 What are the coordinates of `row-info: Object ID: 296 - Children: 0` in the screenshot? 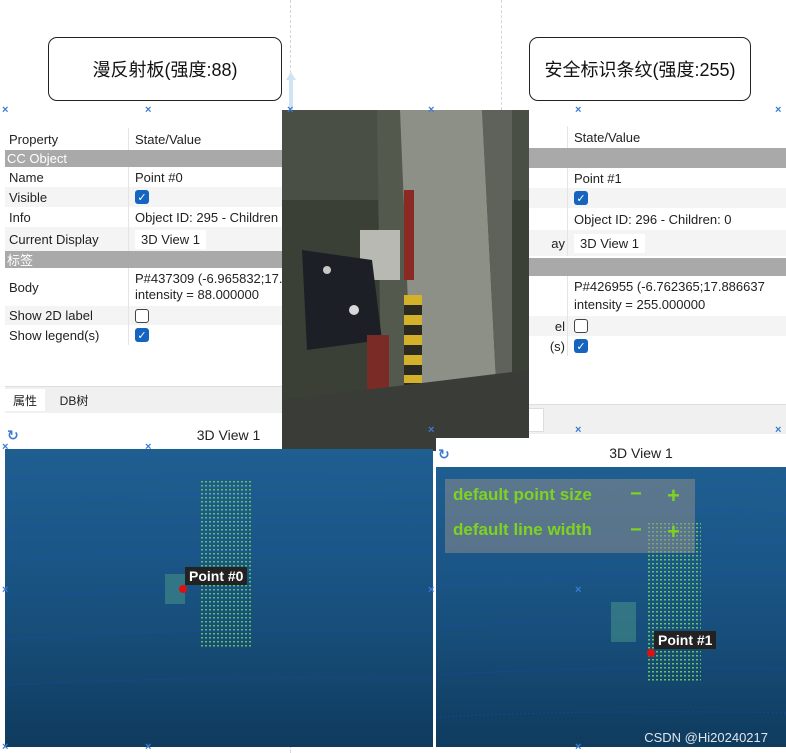 It's located at (657, 219).